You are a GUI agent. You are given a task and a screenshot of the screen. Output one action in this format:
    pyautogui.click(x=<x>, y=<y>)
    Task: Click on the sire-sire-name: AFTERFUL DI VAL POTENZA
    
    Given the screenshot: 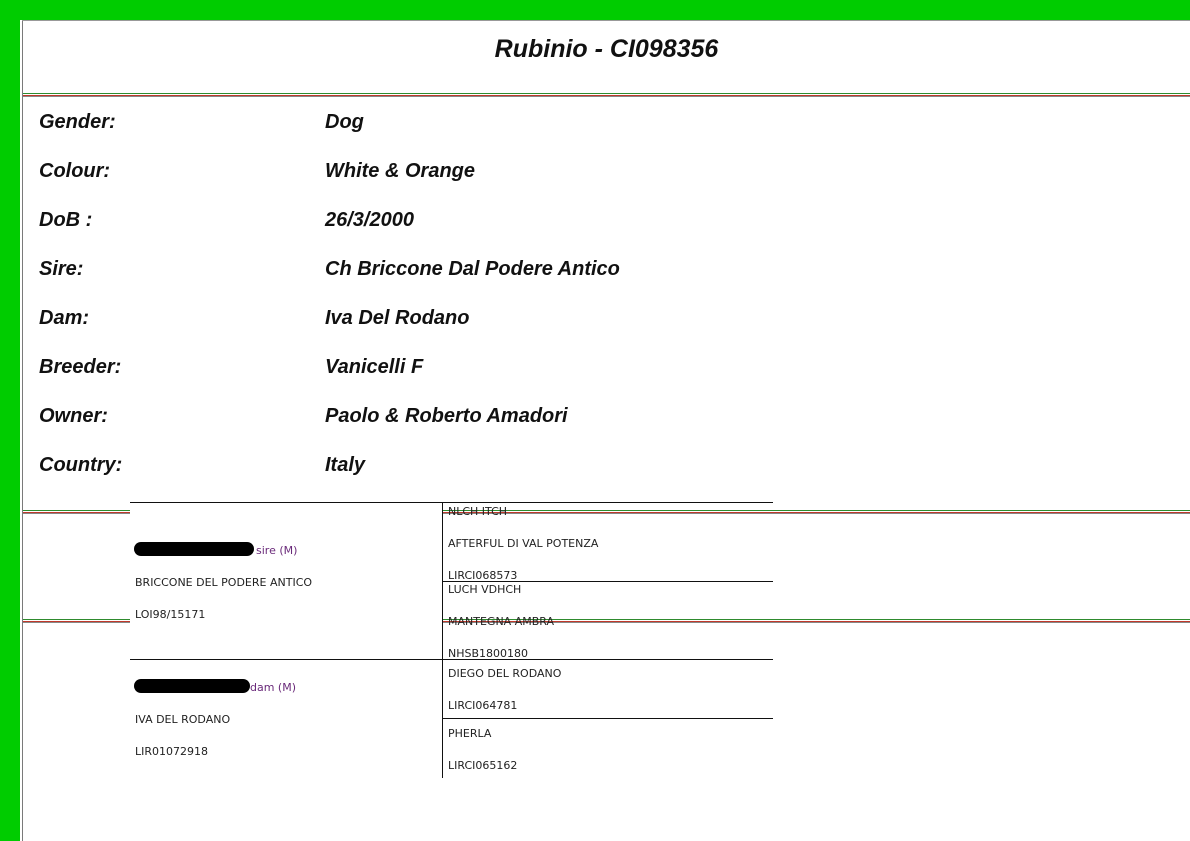 What is the action you would take?
    pyautogui.click(x=523, y=543)
    